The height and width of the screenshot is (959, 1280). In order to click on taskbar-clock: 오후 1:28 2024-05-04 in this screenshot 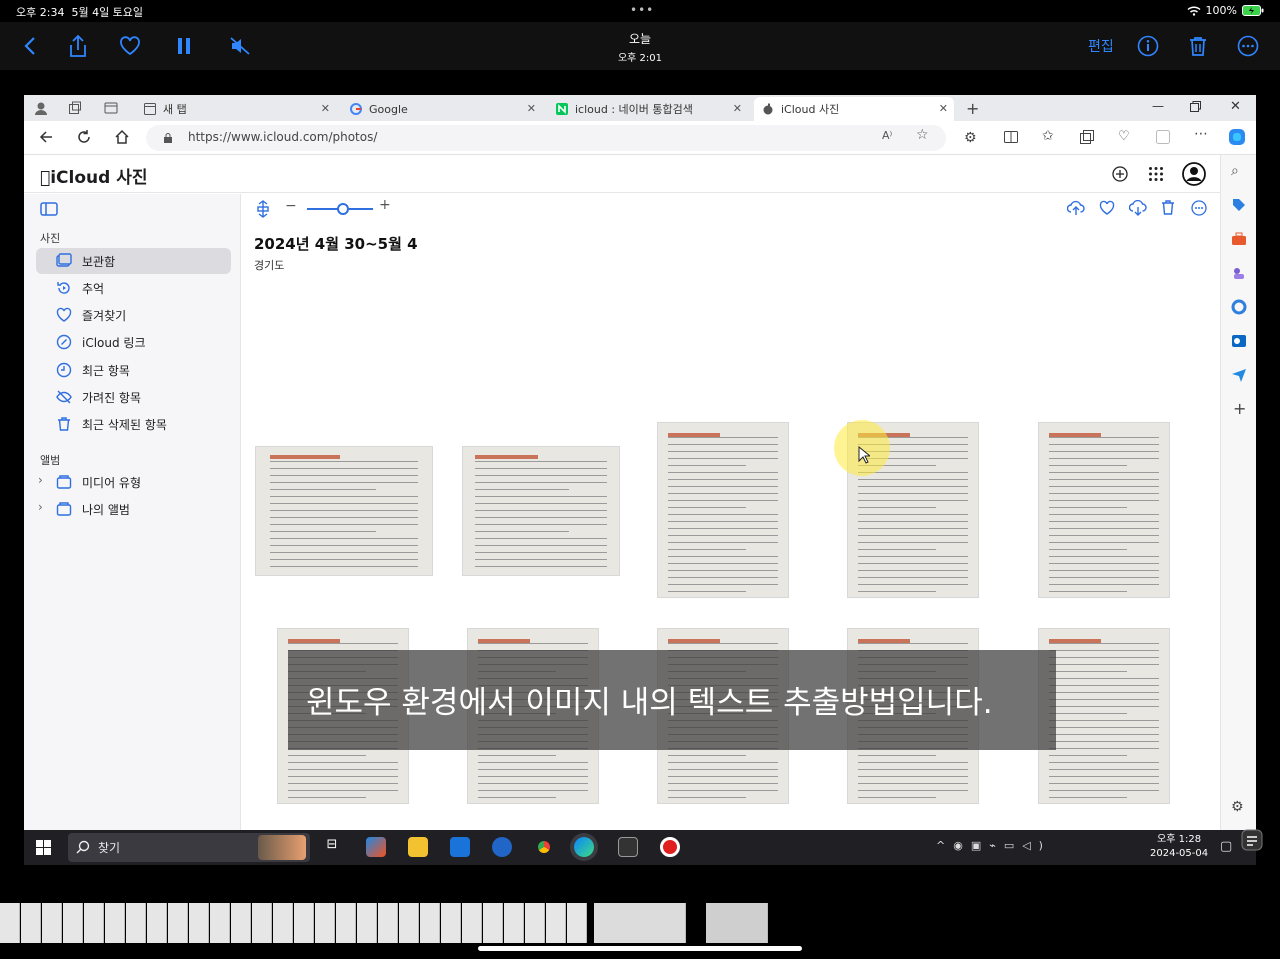, I will do `click(1179, 847)`.